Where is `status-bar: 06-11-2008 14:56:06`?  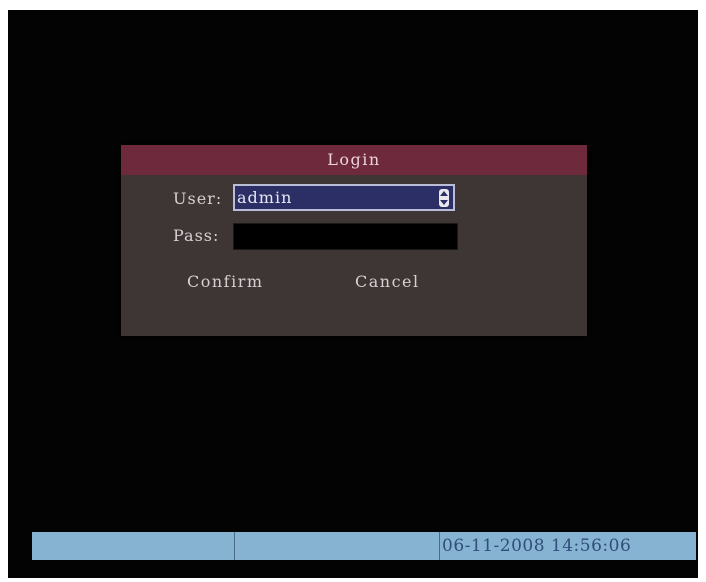 status-bar: 06-11-2008 14:56:06 is located at coordinates (364, 546).